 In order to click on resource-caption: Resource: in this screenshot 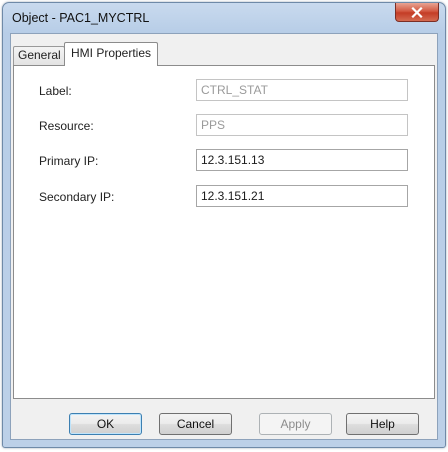, I will do `click(66, 126)`.